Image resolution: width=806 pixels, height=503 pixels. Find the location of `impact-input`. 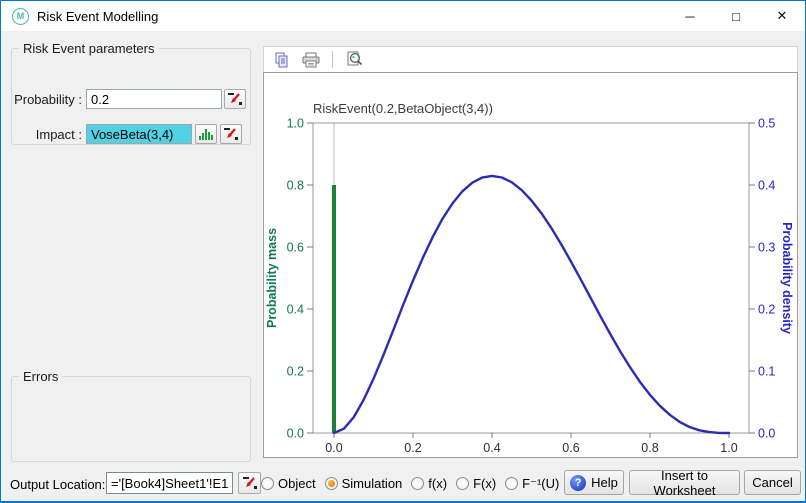

impact-input is located at coordinates (139, 134).